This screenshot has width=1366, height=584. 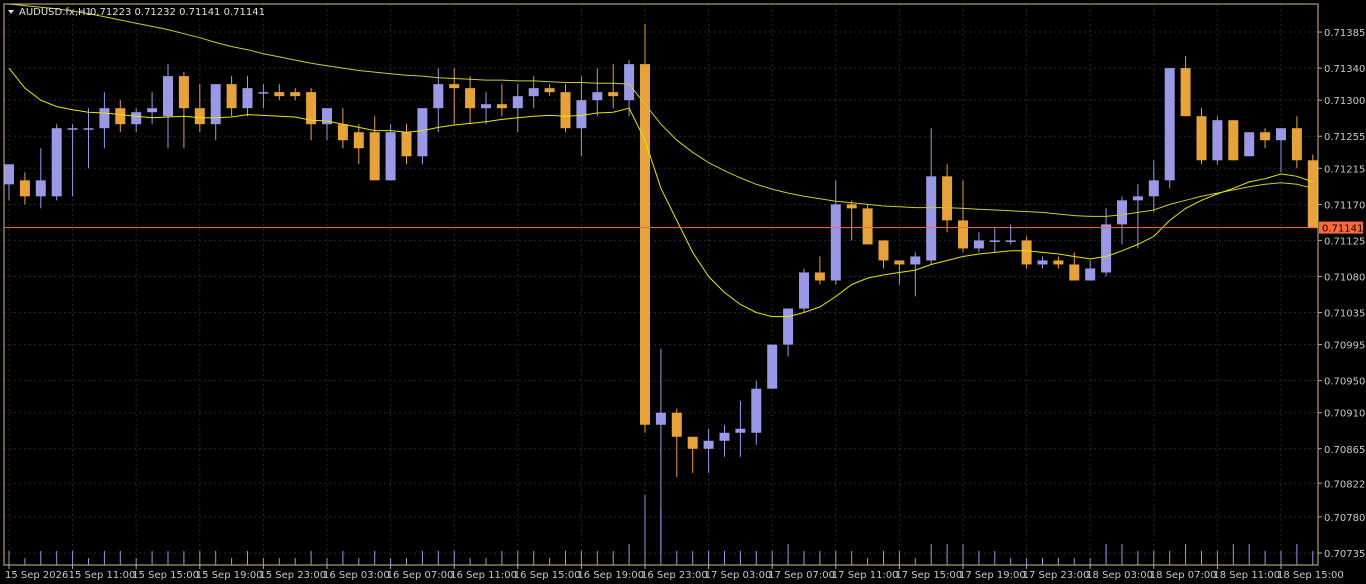 I want to click on y-tick-label: 0.71035, so click(x=1344, y=314).